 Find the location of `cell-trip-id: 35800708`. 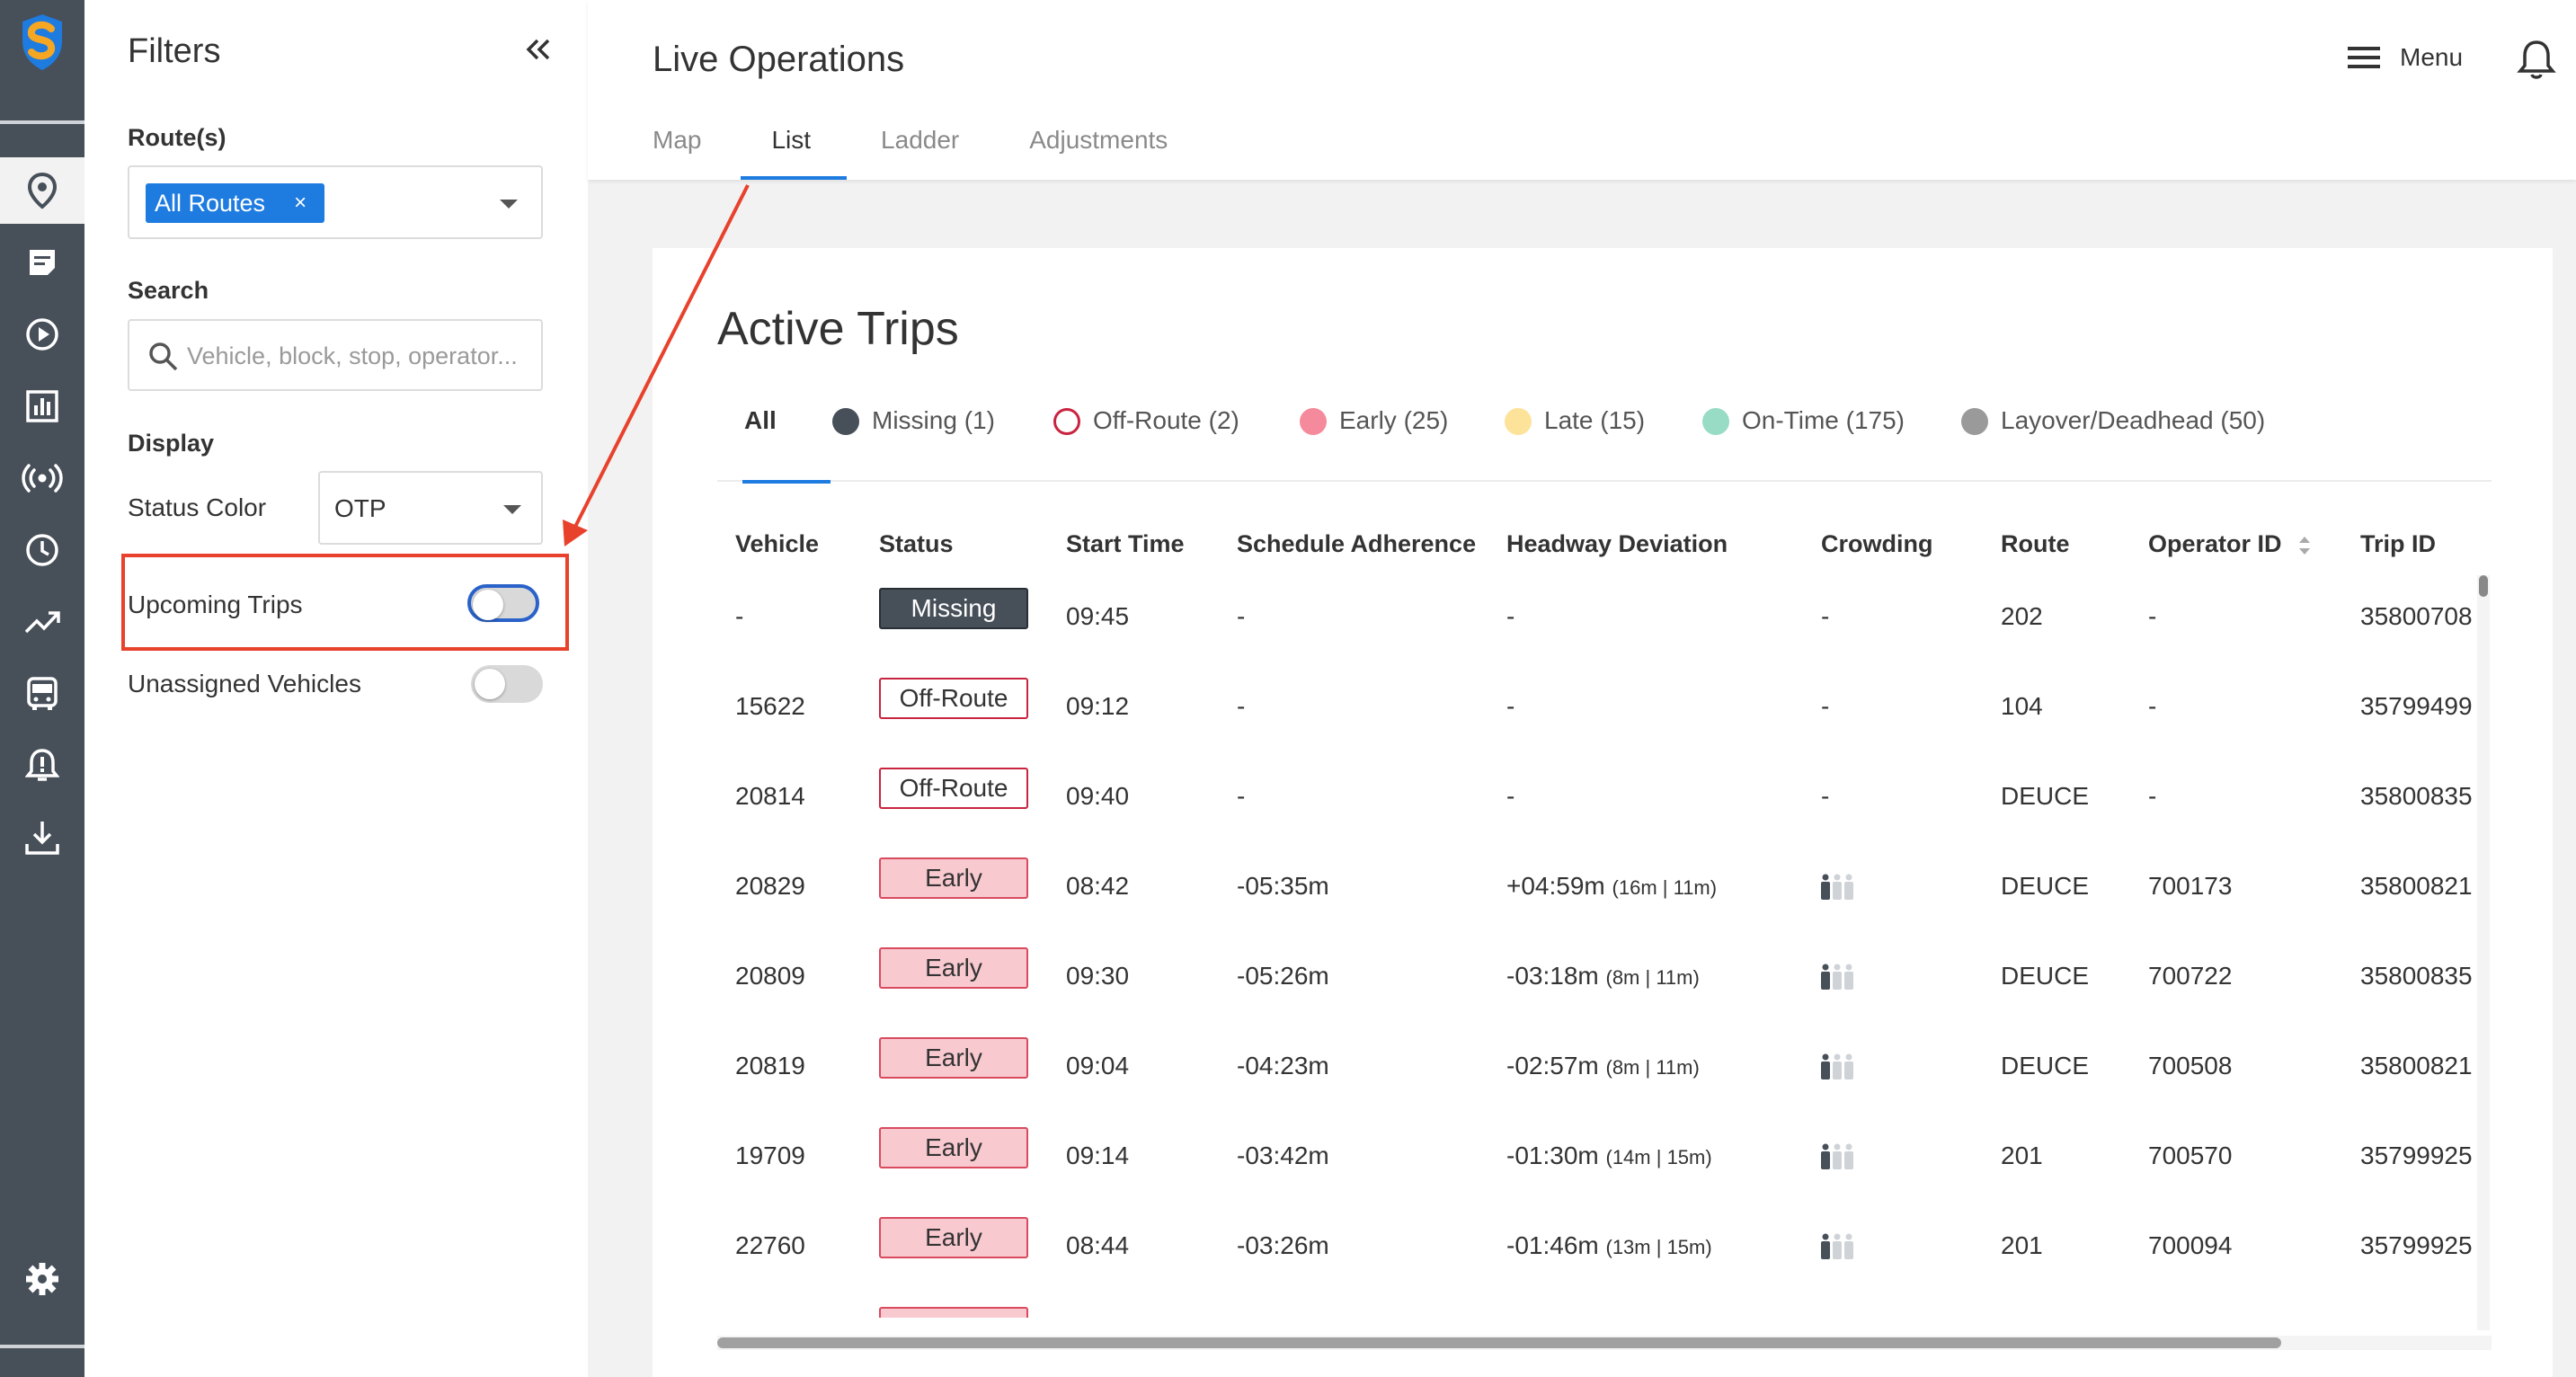

cell-trip-id: 35800708 is located at coordinates (2416, 616).